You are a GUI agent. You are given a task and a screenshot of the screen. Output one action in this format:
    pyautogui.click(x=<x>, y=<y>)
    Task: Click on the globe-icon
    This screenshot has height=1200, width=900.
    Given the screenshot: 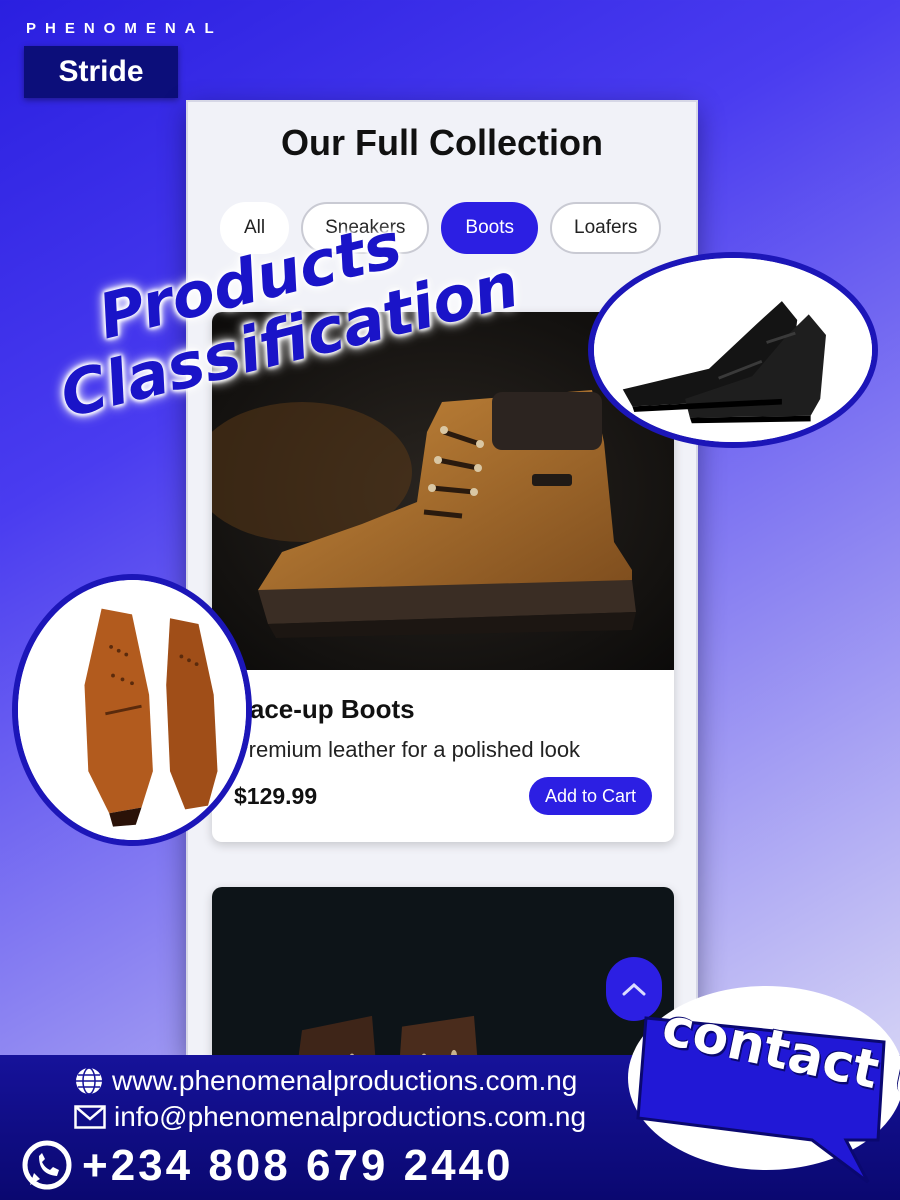 What is the action you would take?
    pyautogui.click(x=89, y=1081)
    